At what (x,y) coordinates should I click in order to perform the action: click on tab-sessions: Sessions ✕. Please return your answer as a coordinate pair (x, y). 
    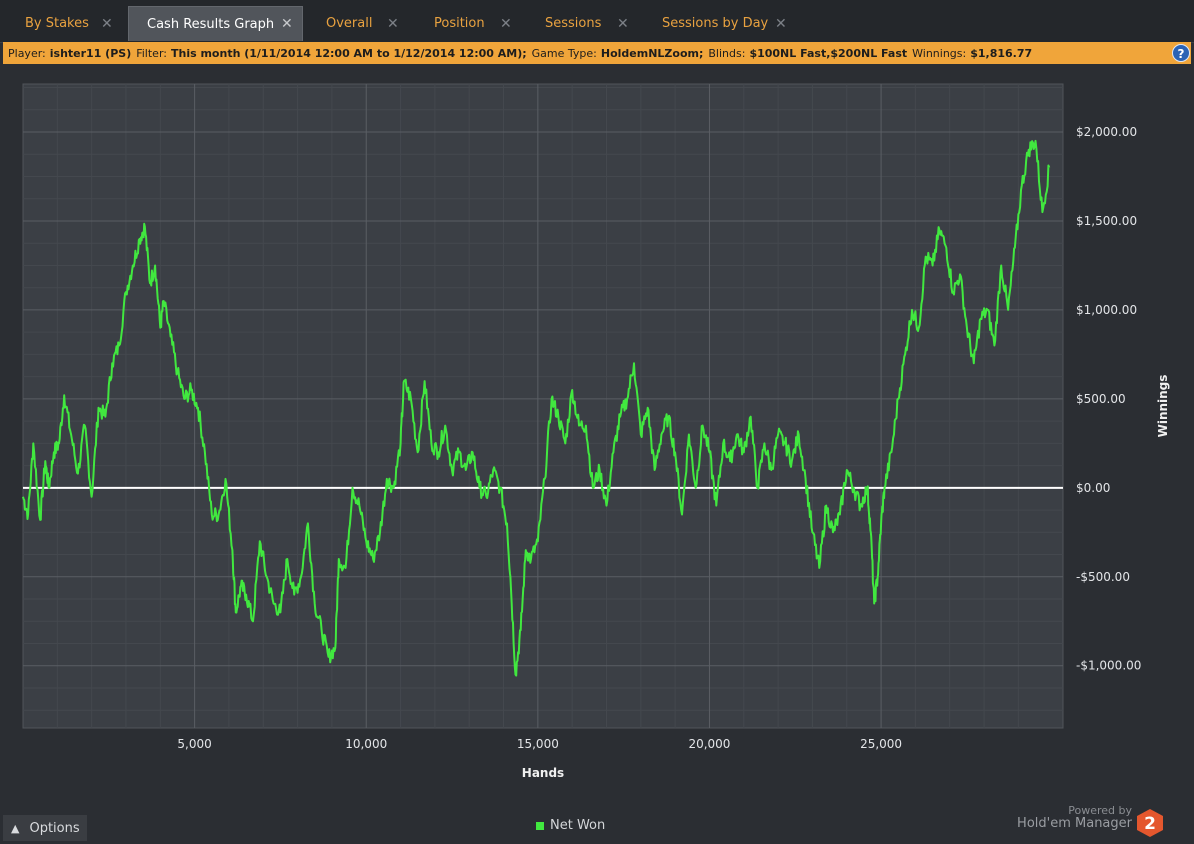
    Looking at the image, I should click on (578, 23).